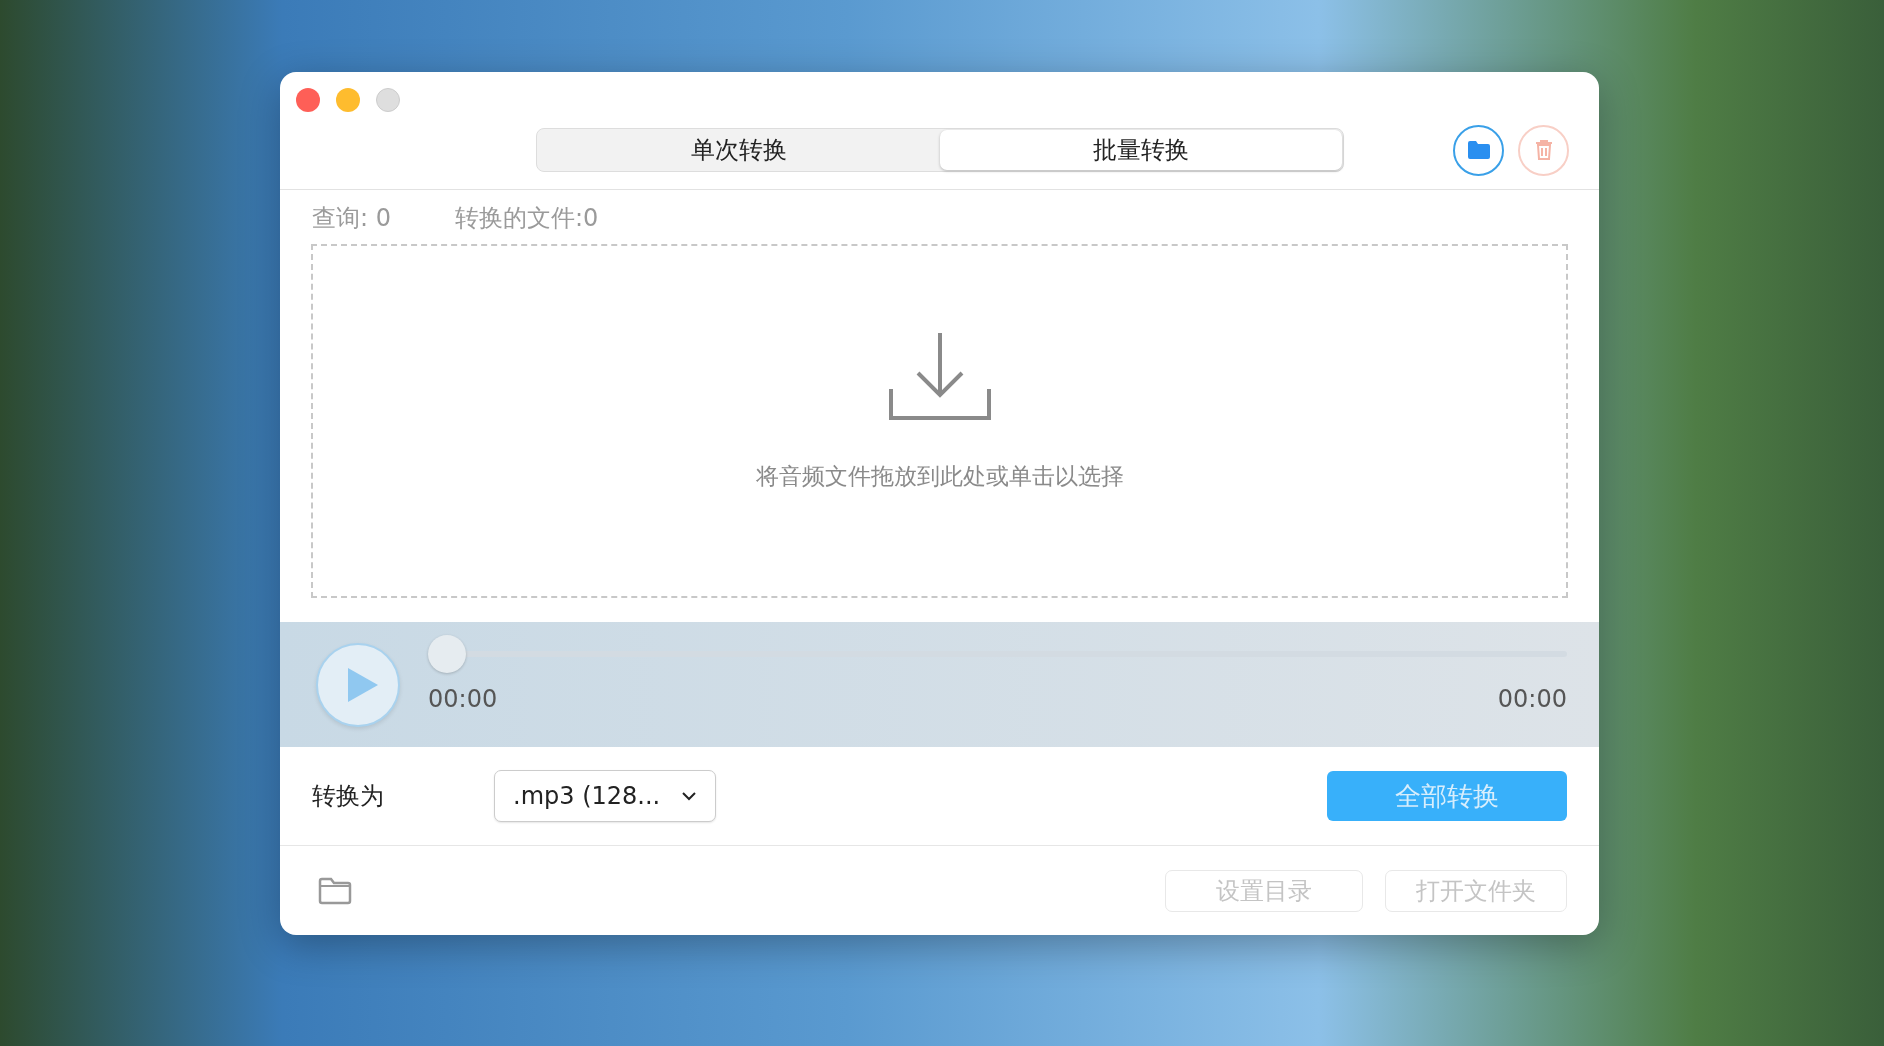  I want to click on open-folder-button, so click(1478, 150).